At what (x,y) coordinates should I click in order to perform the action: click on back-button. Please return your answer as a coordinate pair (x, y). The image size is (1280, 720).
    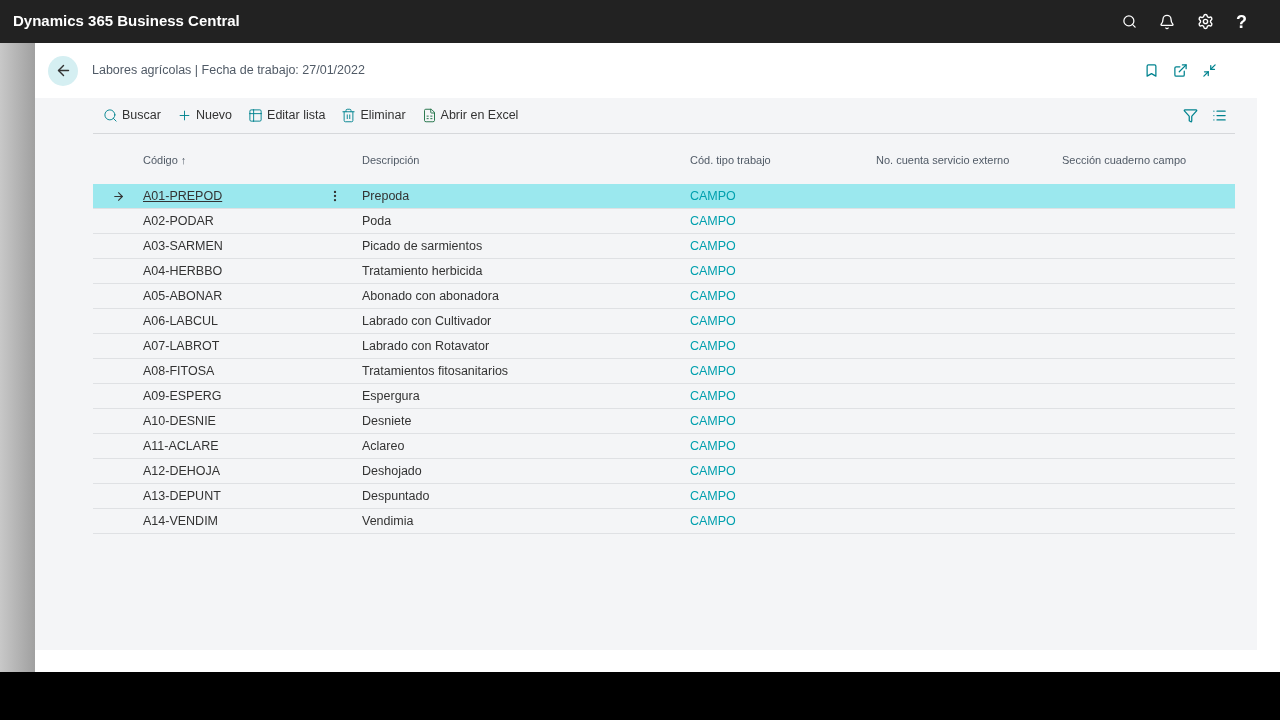
    Looking at the image, I should click on (63, 70).